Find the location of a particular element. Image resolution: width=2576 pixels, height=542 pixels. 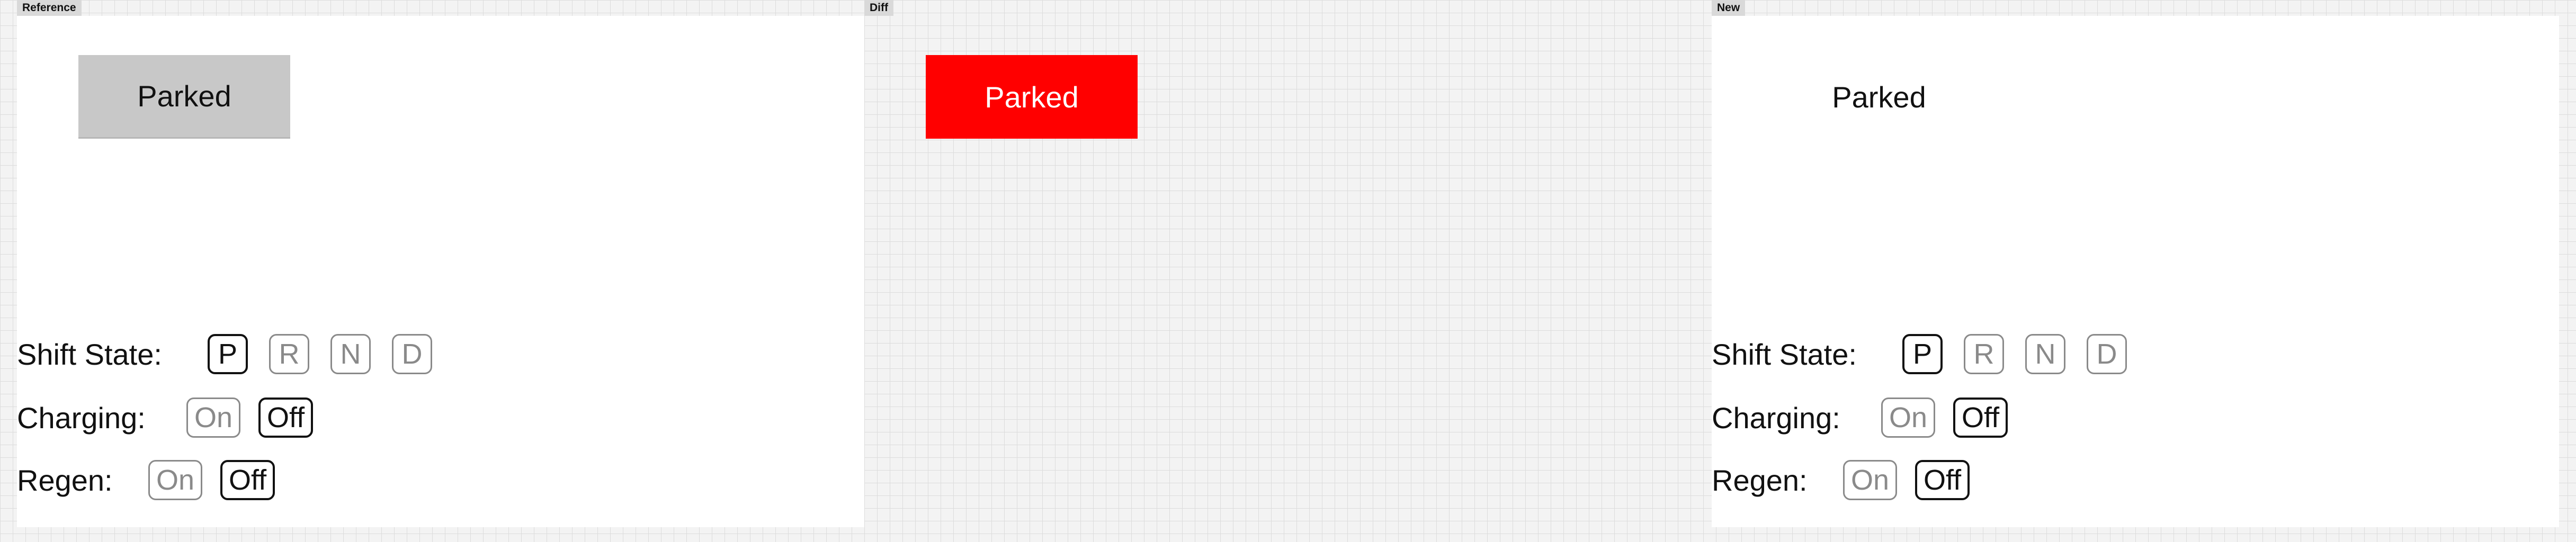

new-charging-off-button: Off is located at coordinates (1980, 418).